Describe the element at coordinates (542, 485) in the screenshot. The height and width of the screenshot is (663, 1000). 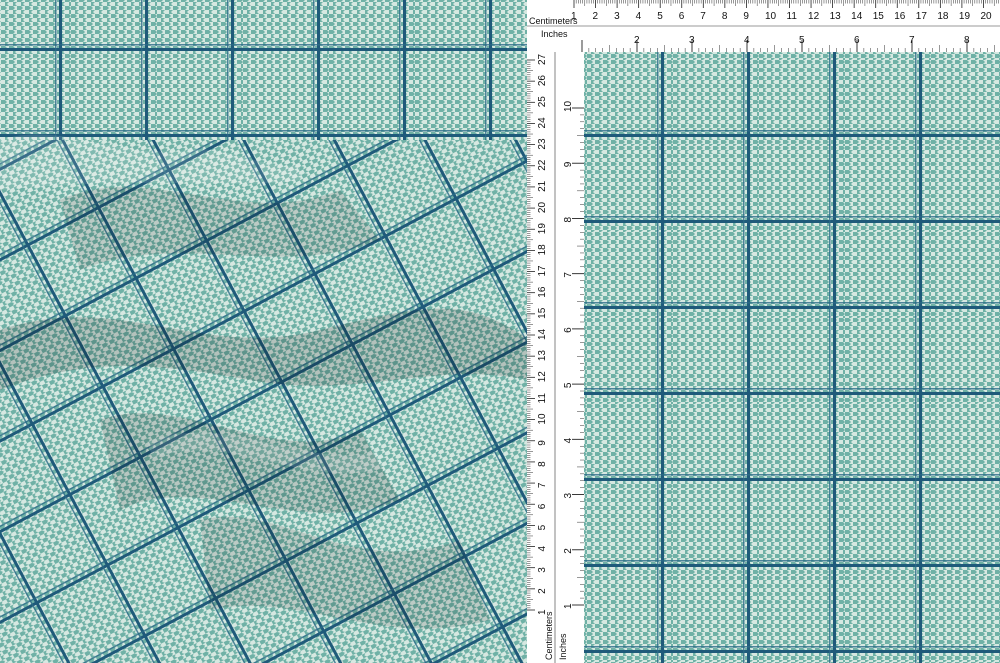
I see `side-cm-tick-label: 7` at that location.